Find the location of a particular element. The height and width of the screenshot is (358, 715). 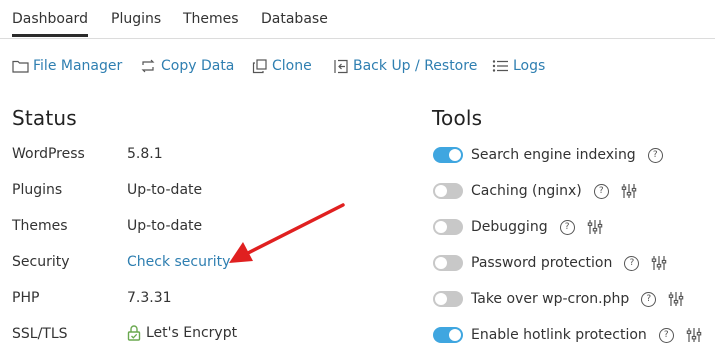

wp-cron-toggle is located at coordinates (448, 299).